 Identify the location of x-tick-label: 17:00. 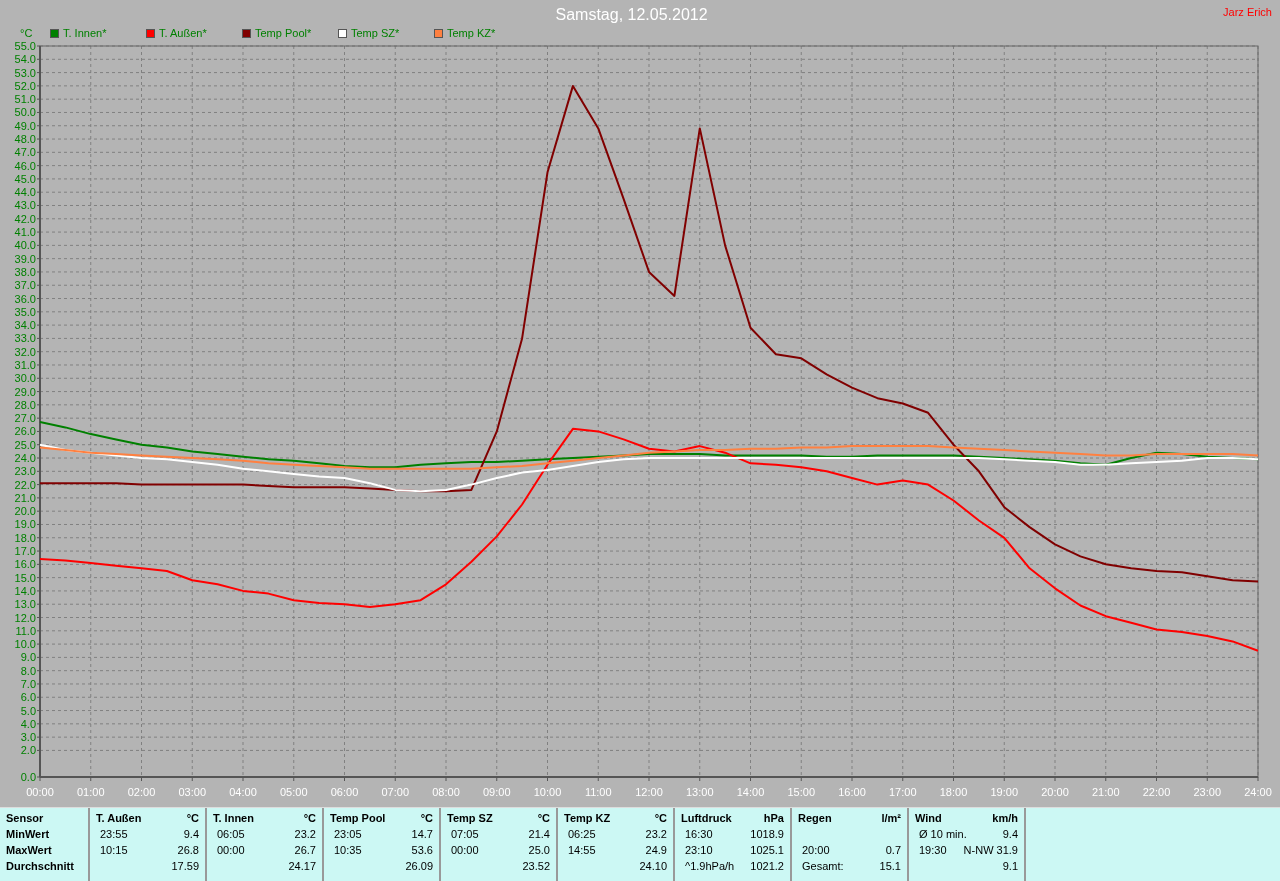
(903, 792).